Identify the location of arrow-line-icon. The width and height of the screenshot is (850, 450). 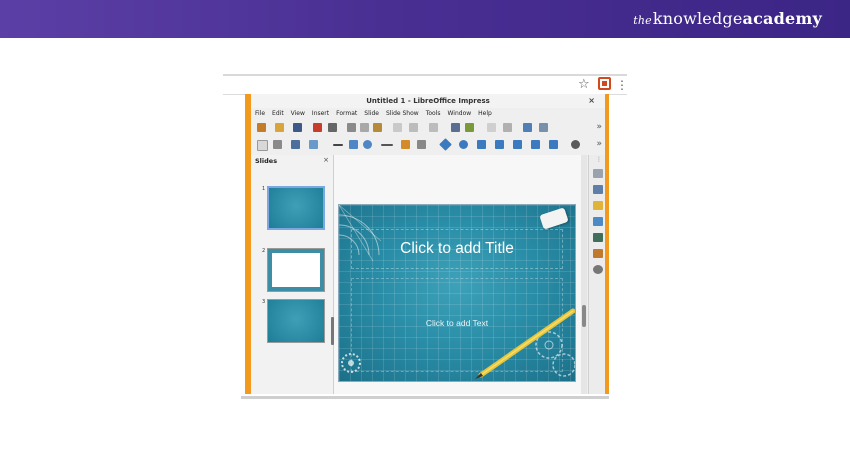
(387, 145).